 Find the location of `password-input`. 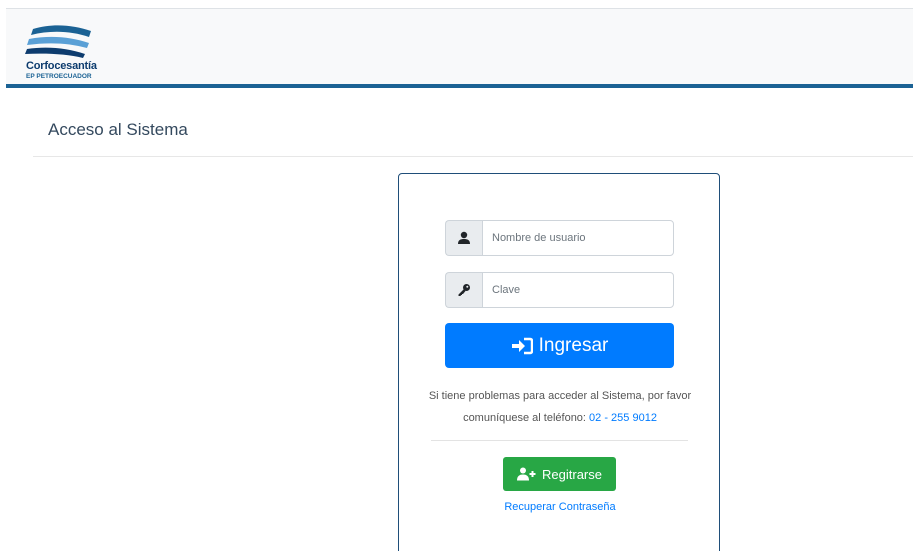

password-input is located at coordinates (578, 290).